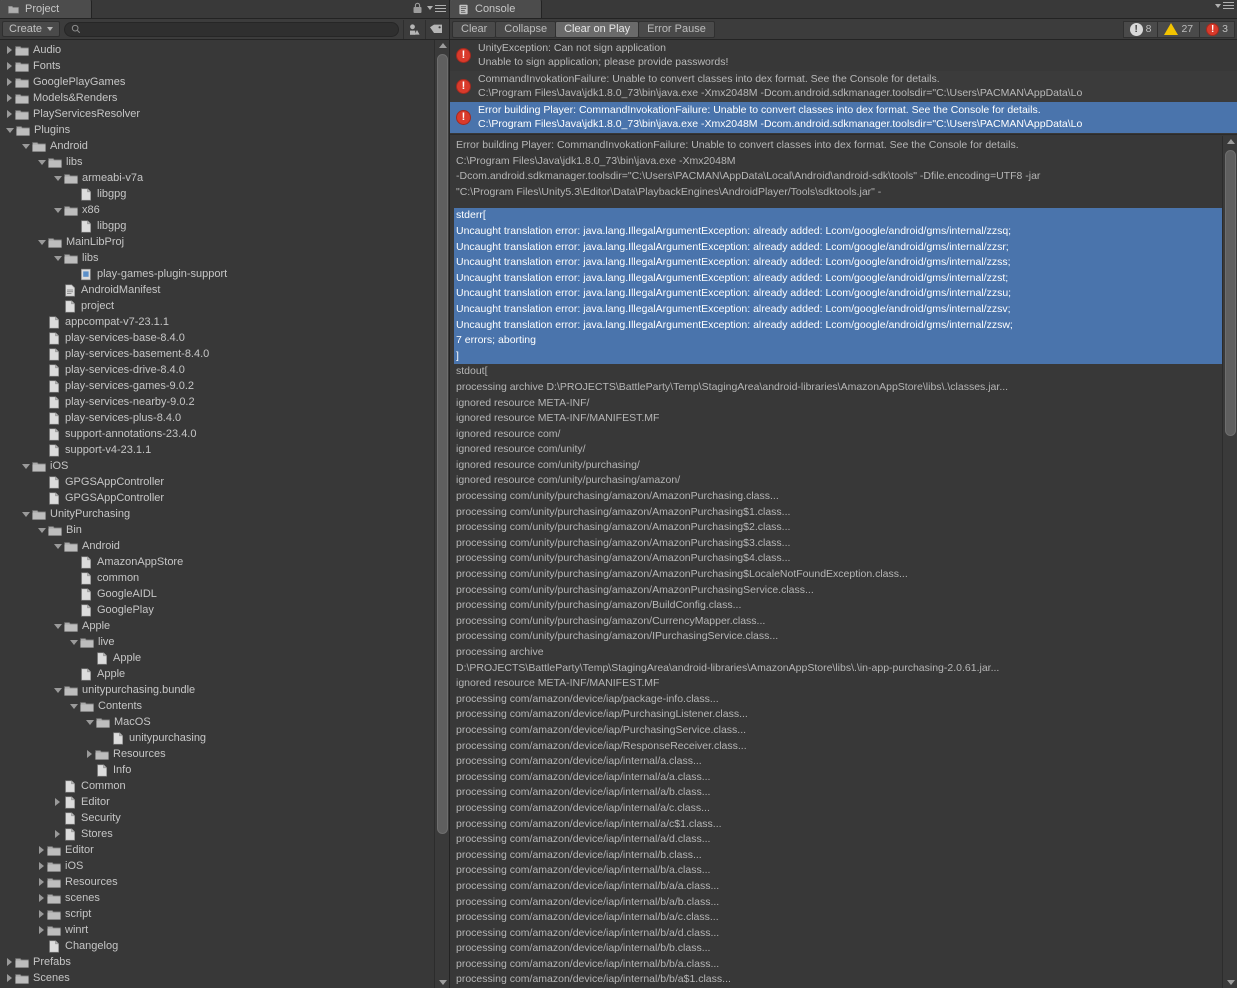 The image size is (1237, 988). Describe the element at coordinates (224, 802) in the screenshot. I see `tree-item: Editor` at that location.